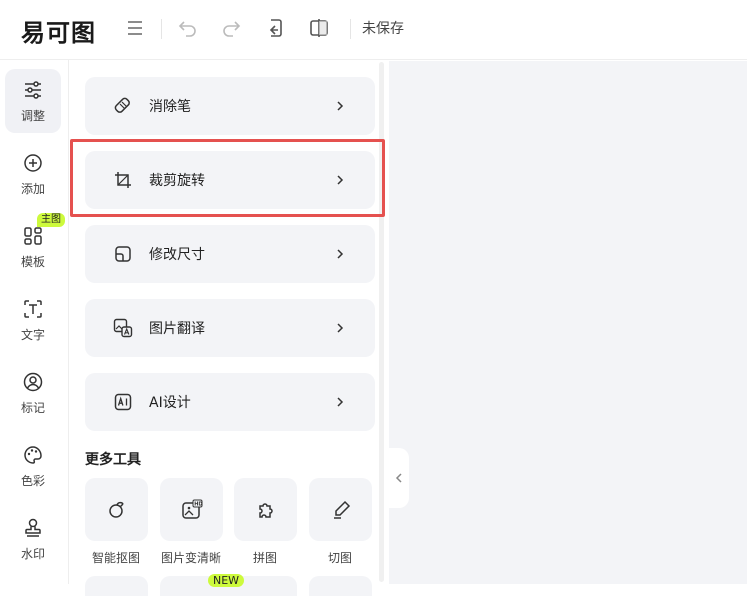 The height and width of the screenshot is (596, 747). Describe the element at coordinates (190, 558) in the screenshot. I see `mini-tool-label: 图片变清晰` at that location.